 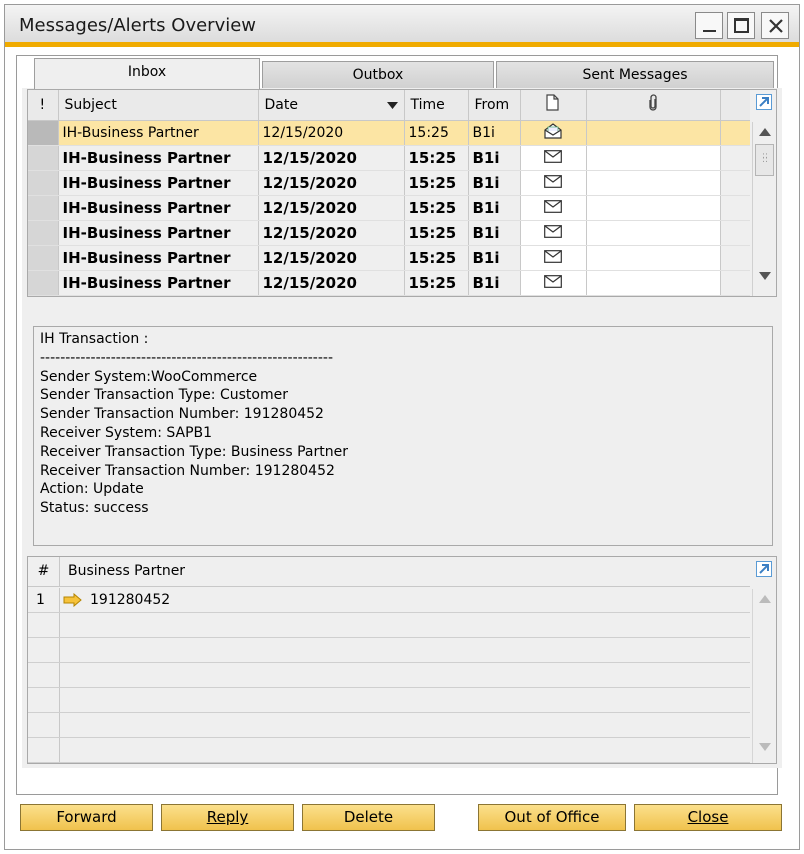 I want to click on tab-outbox-label: Outbox, so click(x=378, y=75).